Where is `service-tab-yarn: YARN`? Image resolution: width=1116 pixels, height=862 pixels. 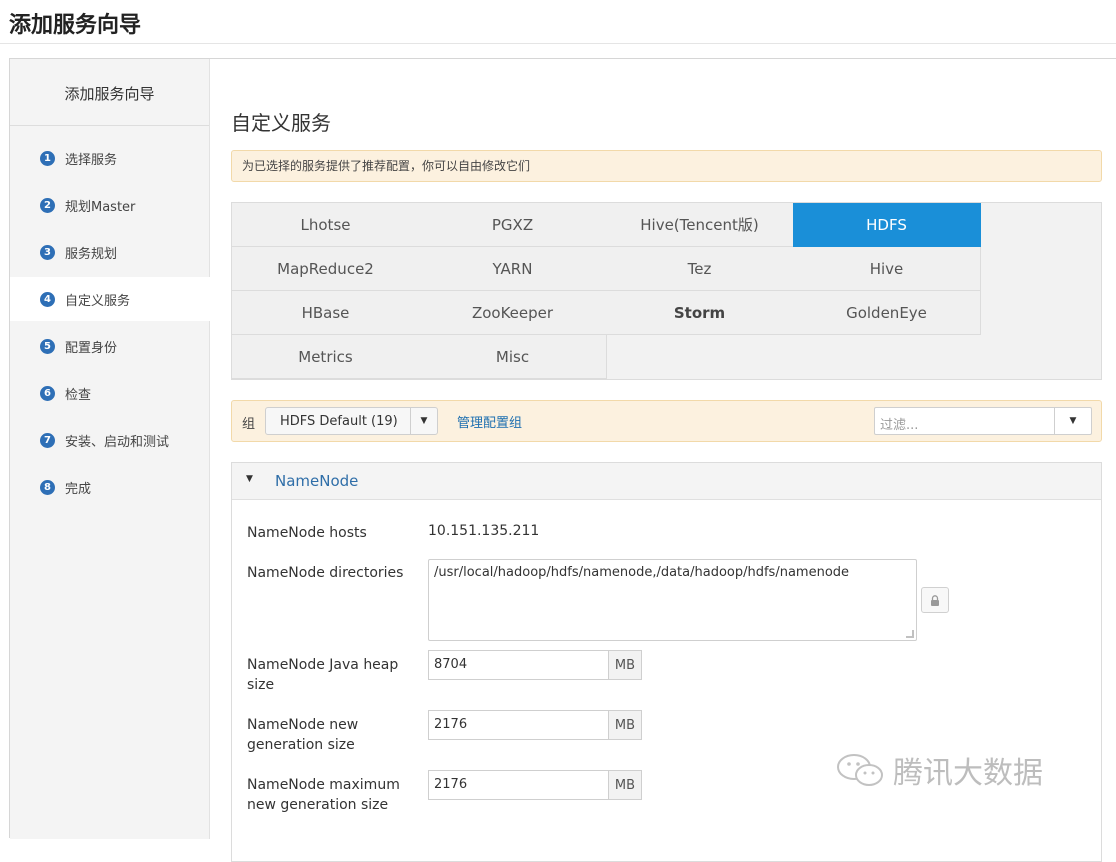
service-tab-yarn: YARN is located at coordinates (513, 269).